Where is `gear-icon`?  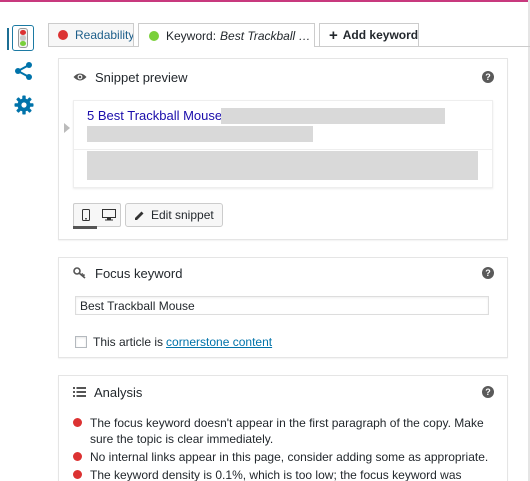
gear-icon is located at coordinates (24, 105).